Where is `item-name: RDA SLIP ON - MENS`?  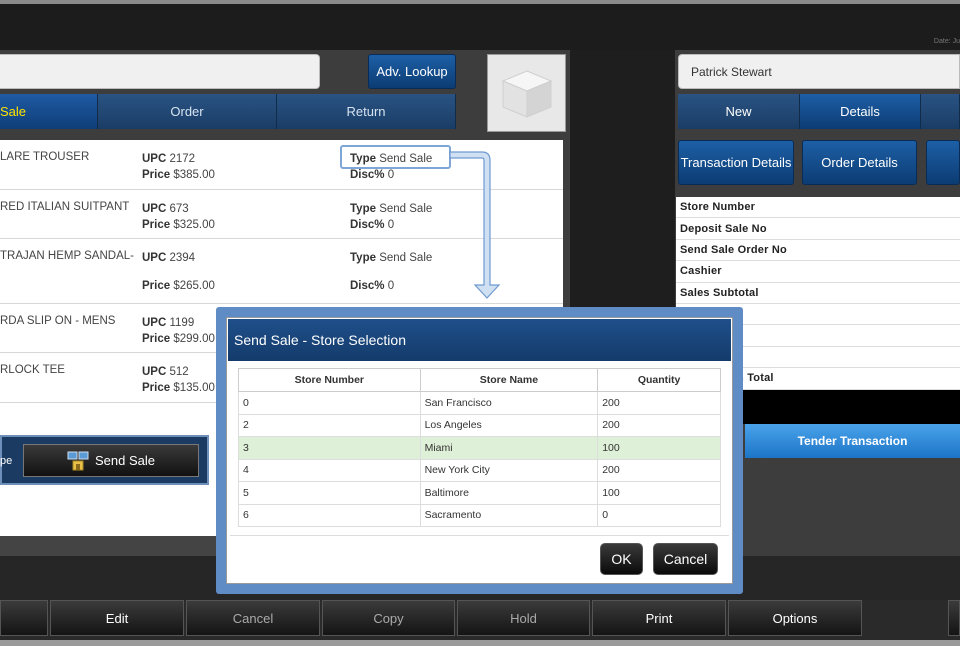
item-name: RDA SLIP ON - MENS is located at coordinates (58, 321).